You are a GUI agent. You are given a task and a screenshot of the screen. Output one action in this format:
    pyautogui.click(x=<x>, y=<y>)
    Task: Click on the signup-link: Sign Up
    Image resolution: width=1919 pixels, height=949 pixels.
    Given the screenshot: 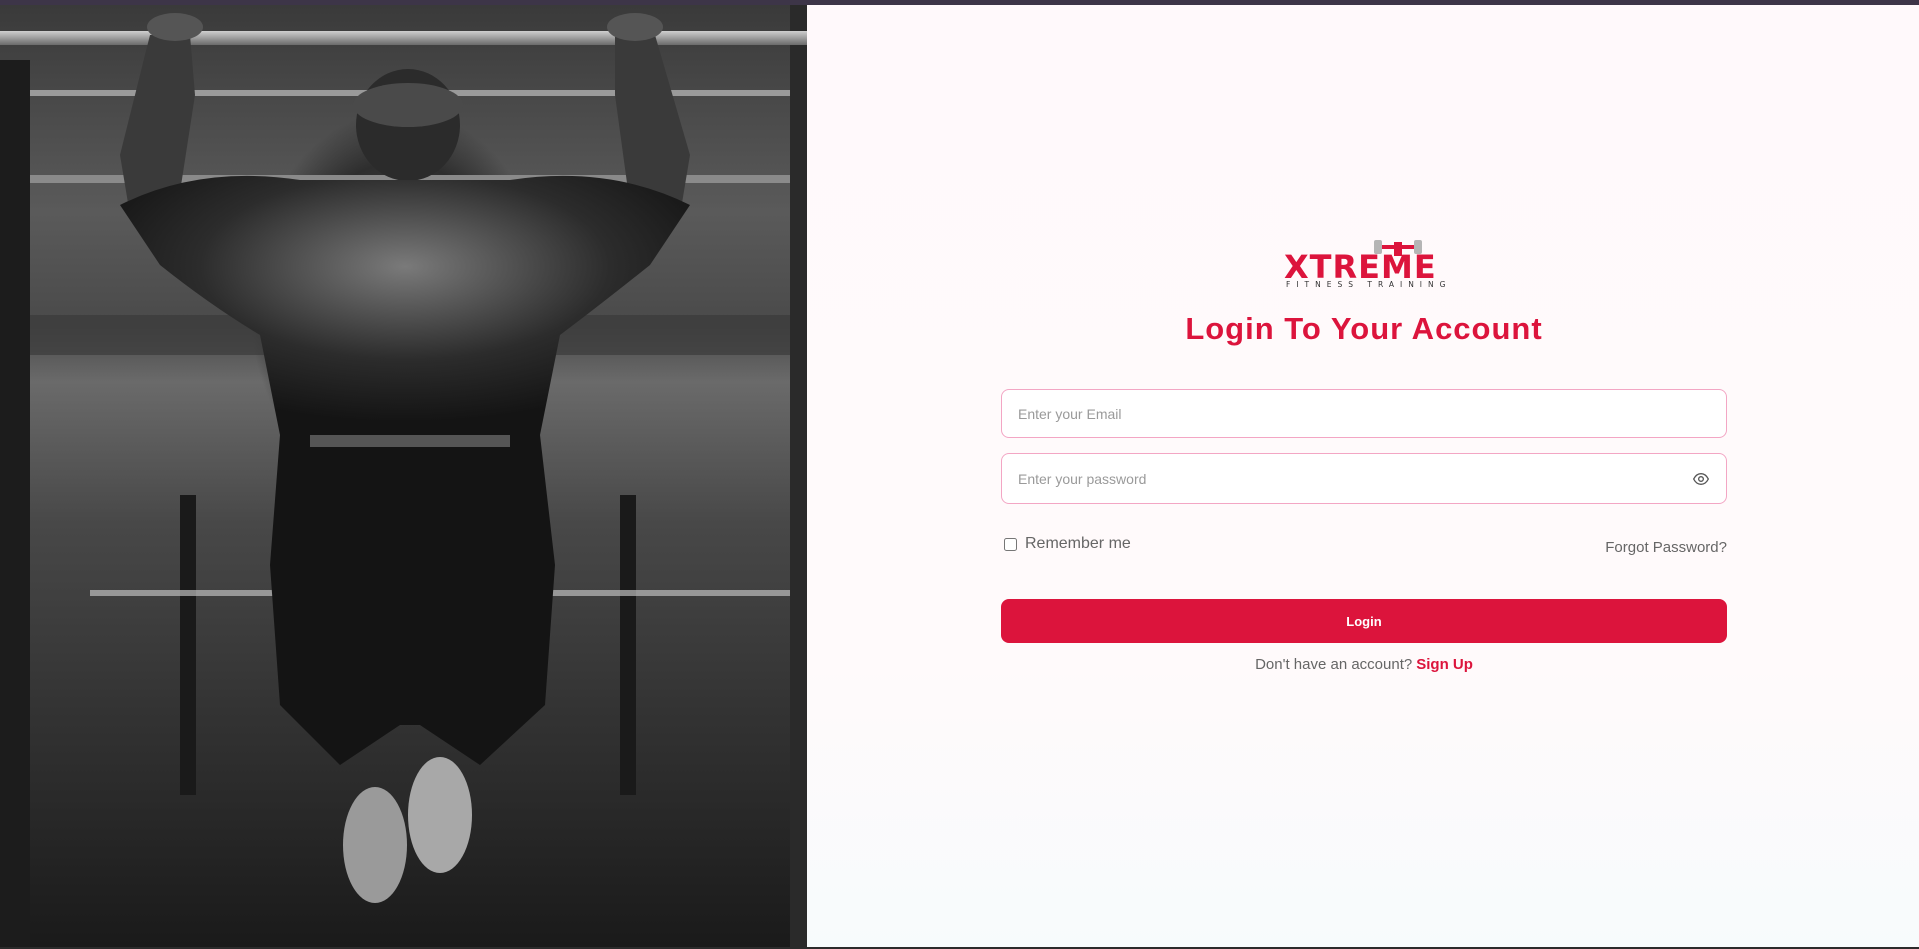 What is the action you would take?
    pyautogui.click(x=1444, y=664)
    